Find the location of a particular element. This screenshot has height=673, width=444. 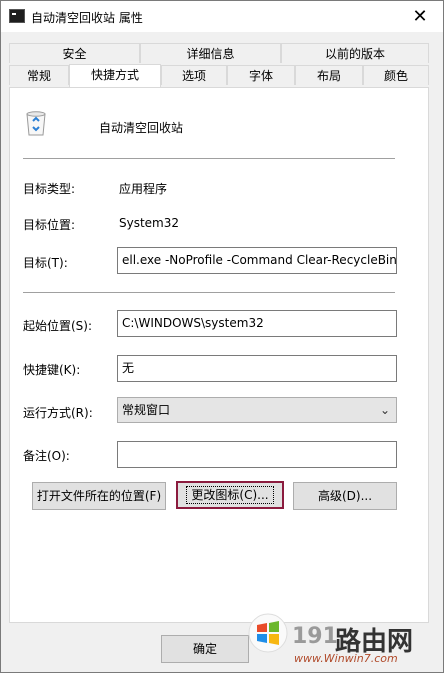

tab-layout: 布局 is located at coordinates (329, 75).